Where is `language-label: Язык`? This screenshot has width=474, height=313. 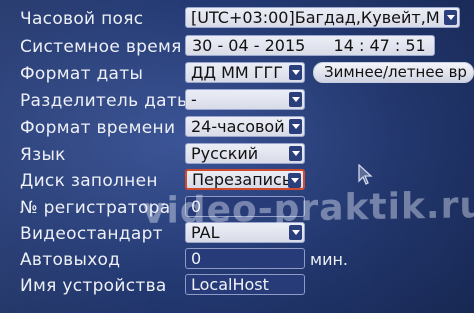
language-label: Язык is located at coordinates (43, 155).